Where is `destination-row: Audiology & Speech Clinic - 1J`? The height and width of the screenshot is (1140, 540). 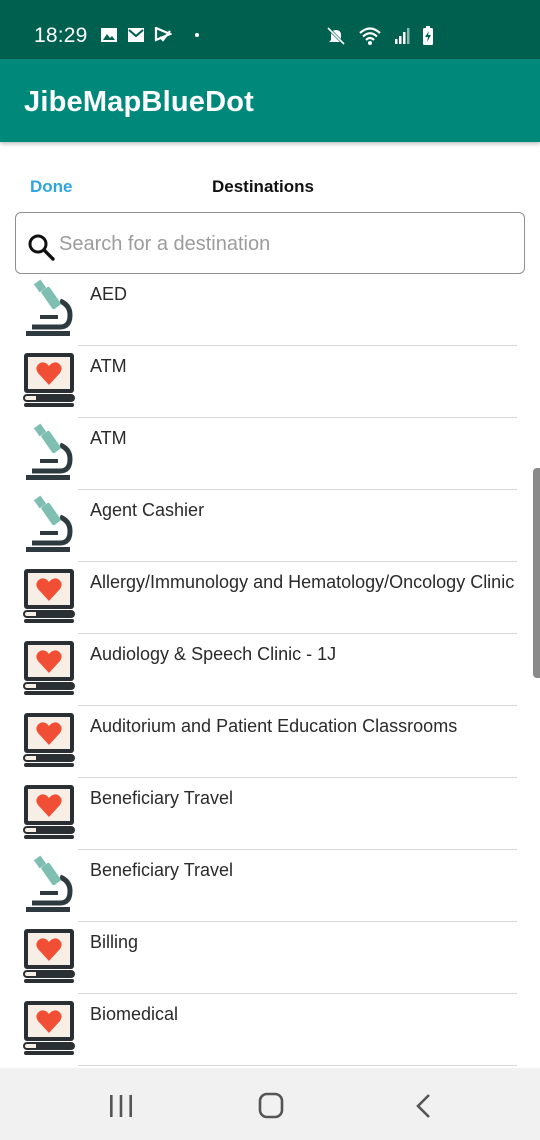
destination-row: Audiology & Speech Clinic - 1J is located at coordinates (270, 670).